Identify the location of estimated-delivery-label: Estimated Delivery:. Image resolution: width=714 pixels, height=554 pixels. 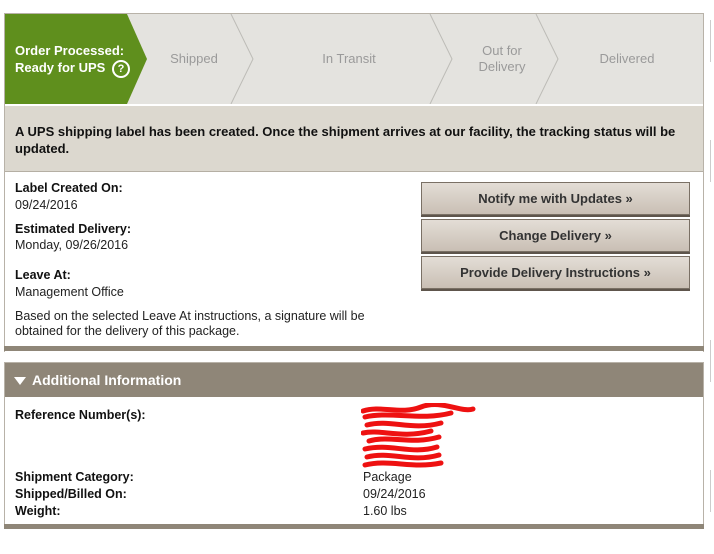
(73, 229).